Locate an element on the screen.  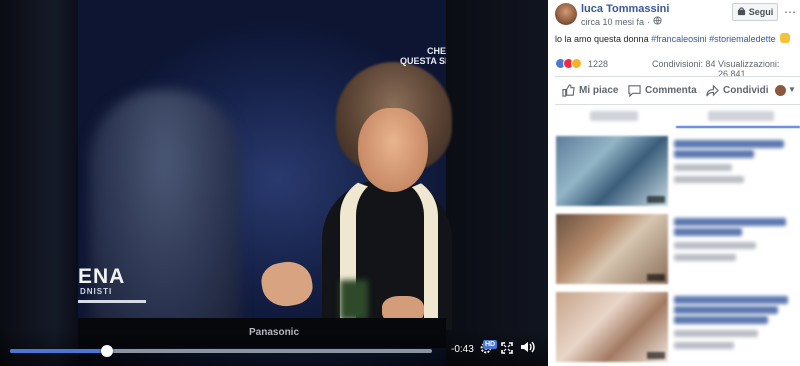
fullscreen-icon is located at coordinates (507, 350).